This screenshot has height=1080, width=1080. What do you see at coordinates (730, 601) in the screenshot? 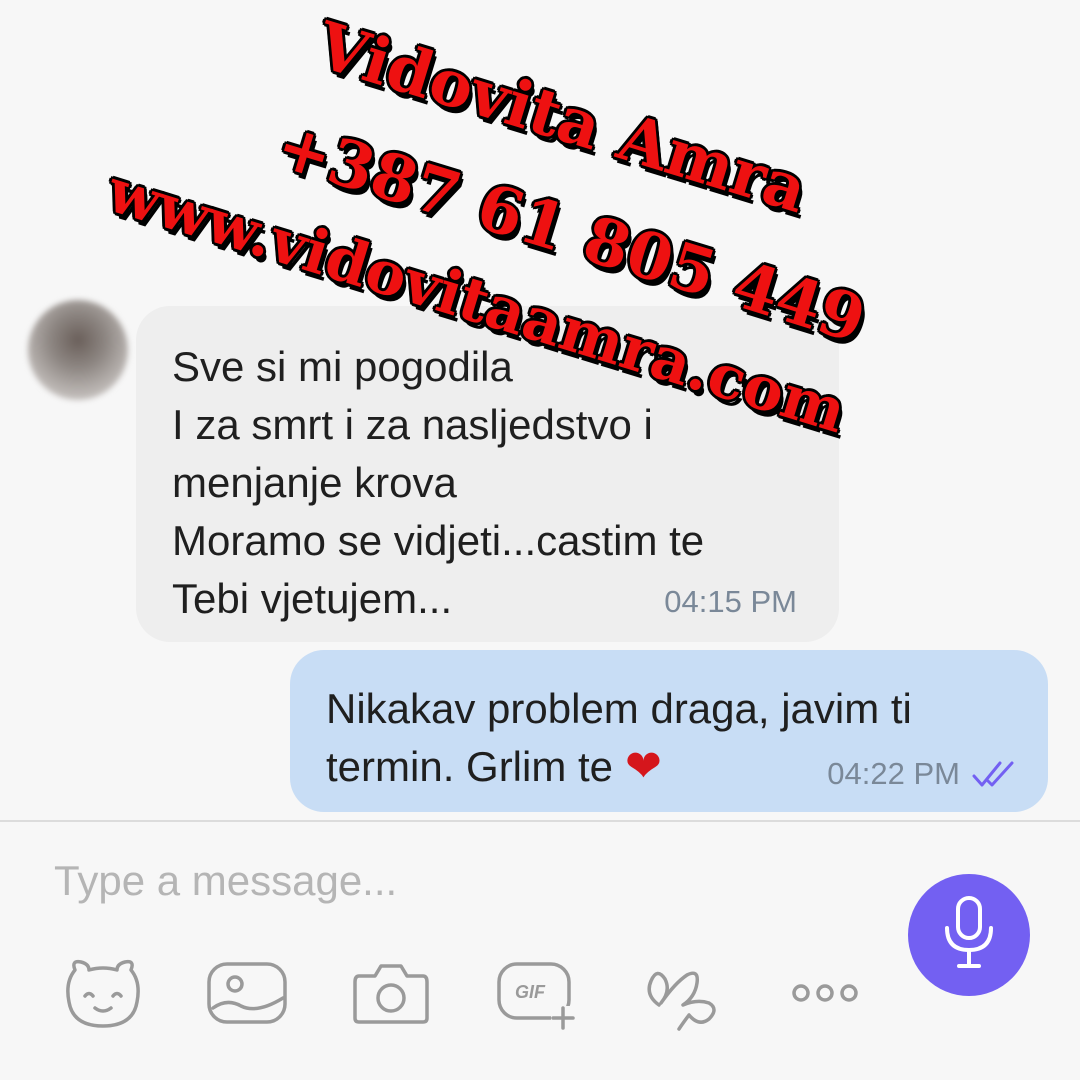
I see `incoming-message-time: 04:15 PM` at bounding box center [730, 601].